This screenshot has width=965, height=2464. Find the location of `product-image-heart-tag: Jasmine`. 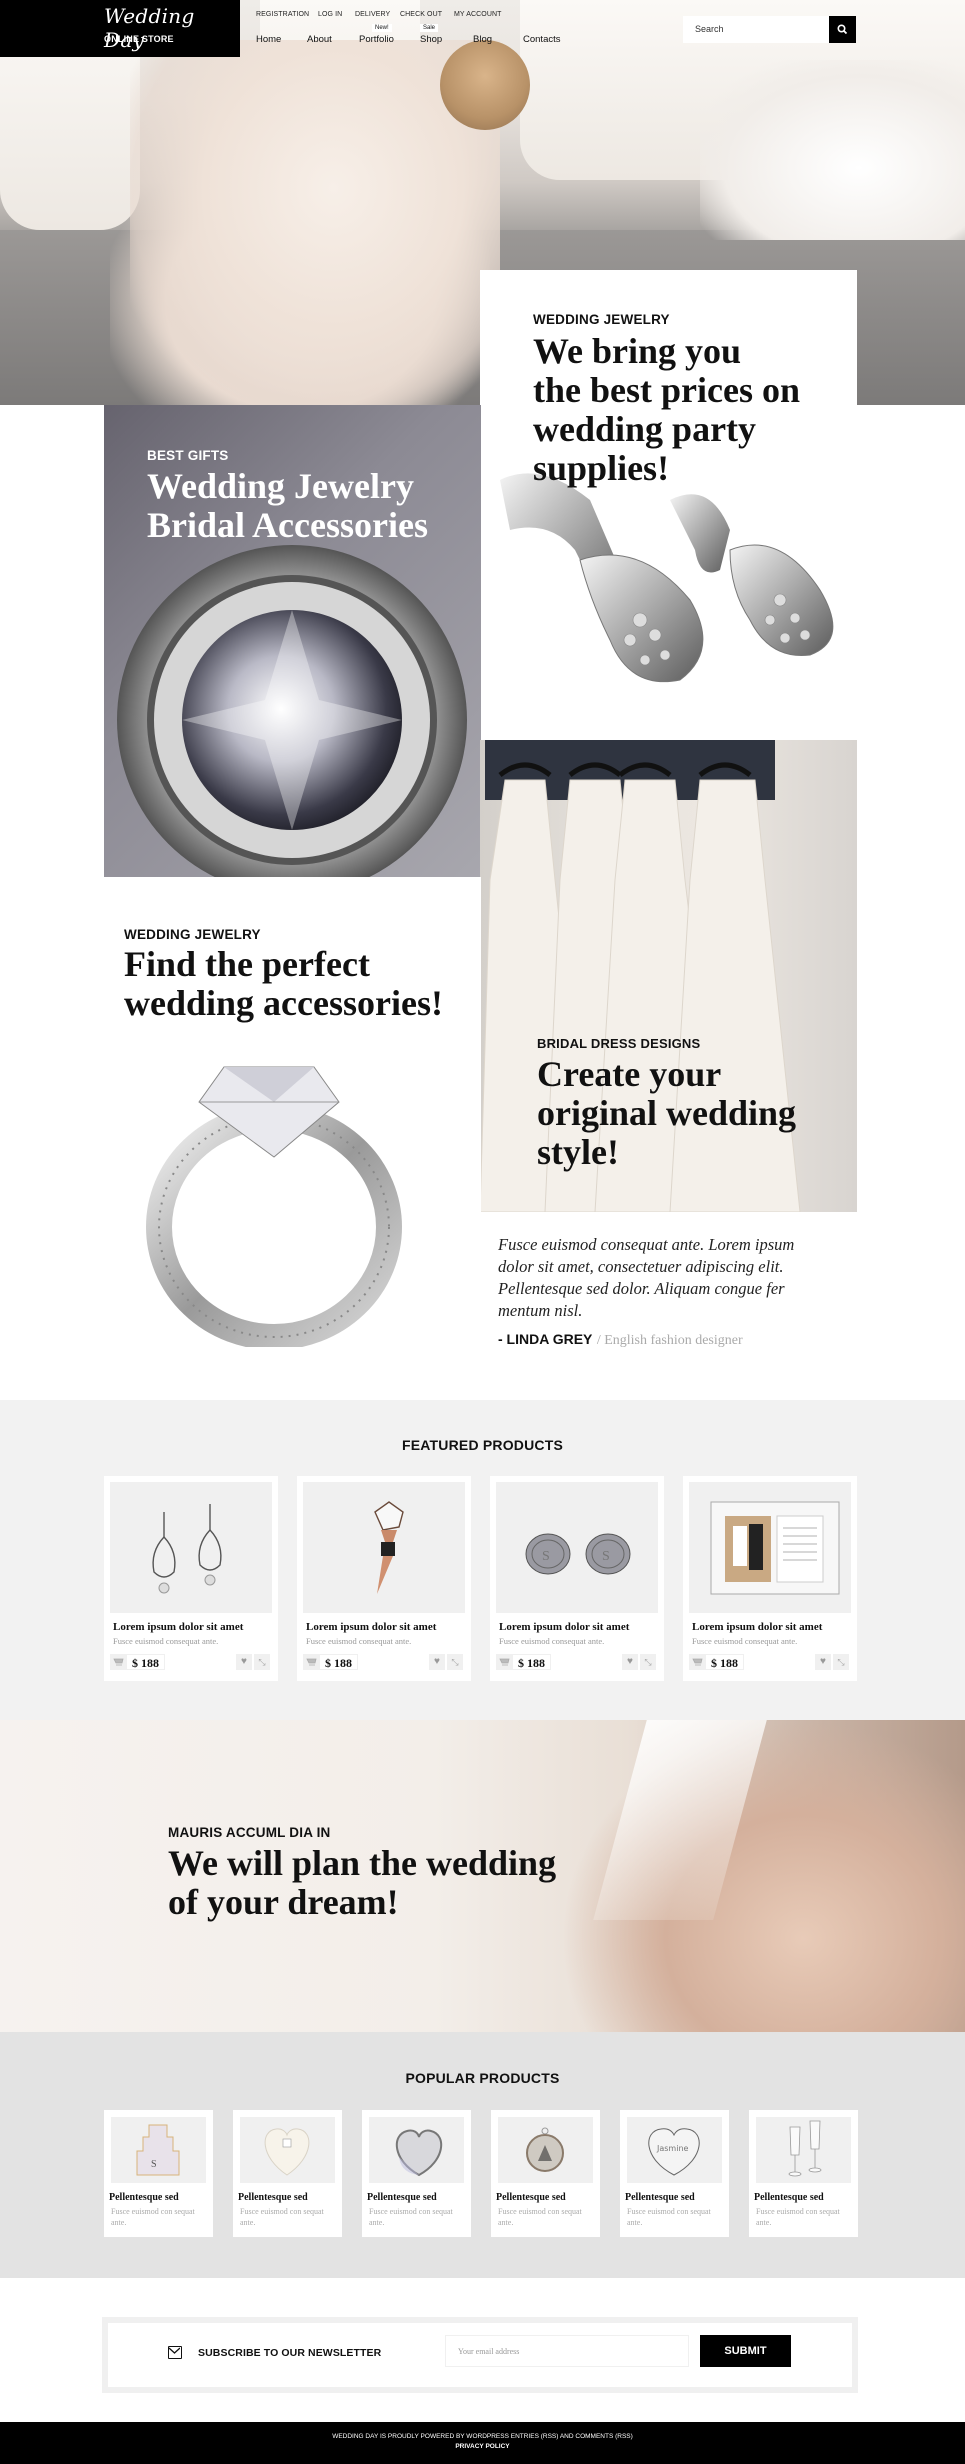

product-image-heart-tag: Jasmine is located at coordinates (674, 2150).